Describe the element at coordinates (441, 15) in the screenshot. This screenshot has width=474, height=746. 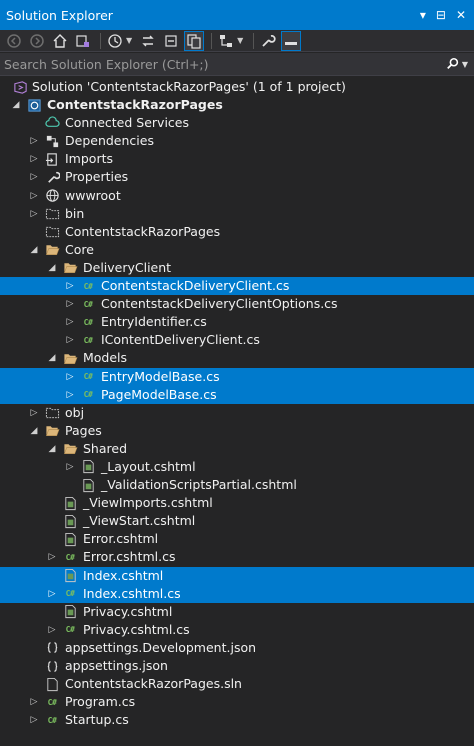
I see `auto-hide-pin-icon: ⊟` at that location.